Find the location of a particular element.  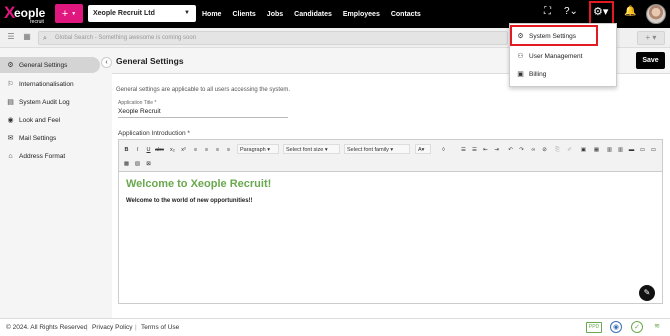

superscript-icon: x² is located at coordinates (183, 150).